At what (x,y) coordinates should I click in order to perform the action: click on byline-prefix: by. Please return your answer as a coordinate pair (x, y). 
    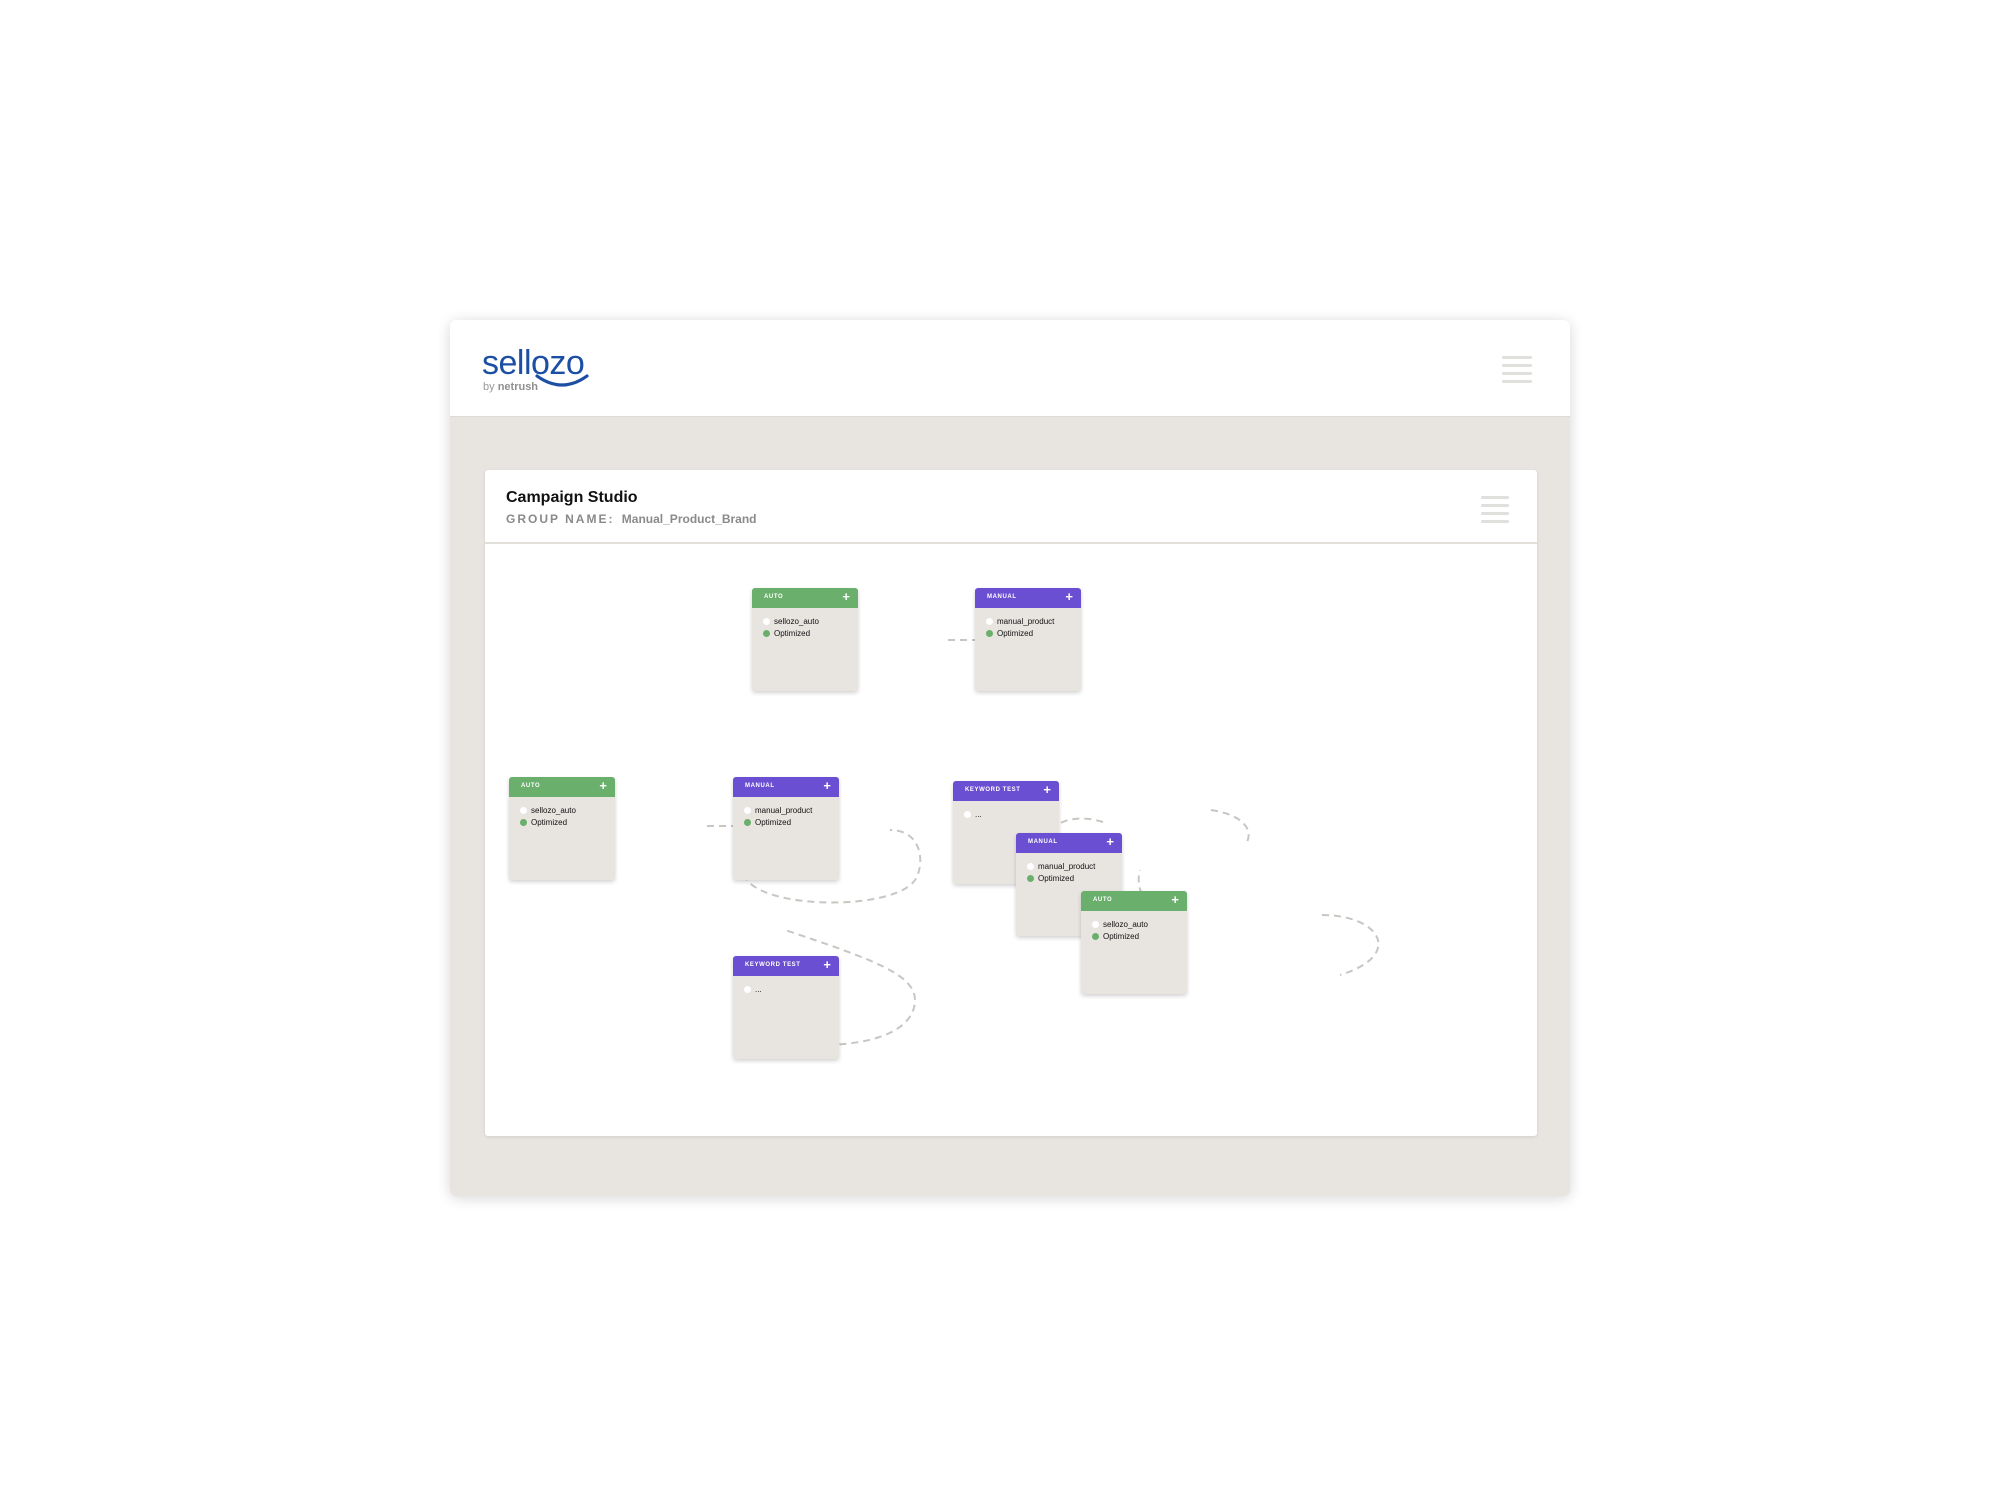
    Looking at the image, I should click on (489, 387).